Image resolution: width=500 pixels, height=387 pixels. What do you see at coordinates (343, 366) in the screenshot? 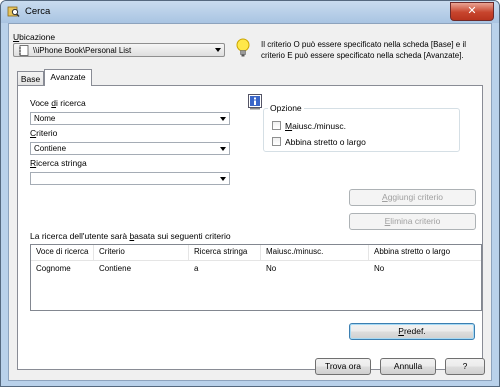
I see `search-now-button: Trova ora` at bounding box center [343, 366].